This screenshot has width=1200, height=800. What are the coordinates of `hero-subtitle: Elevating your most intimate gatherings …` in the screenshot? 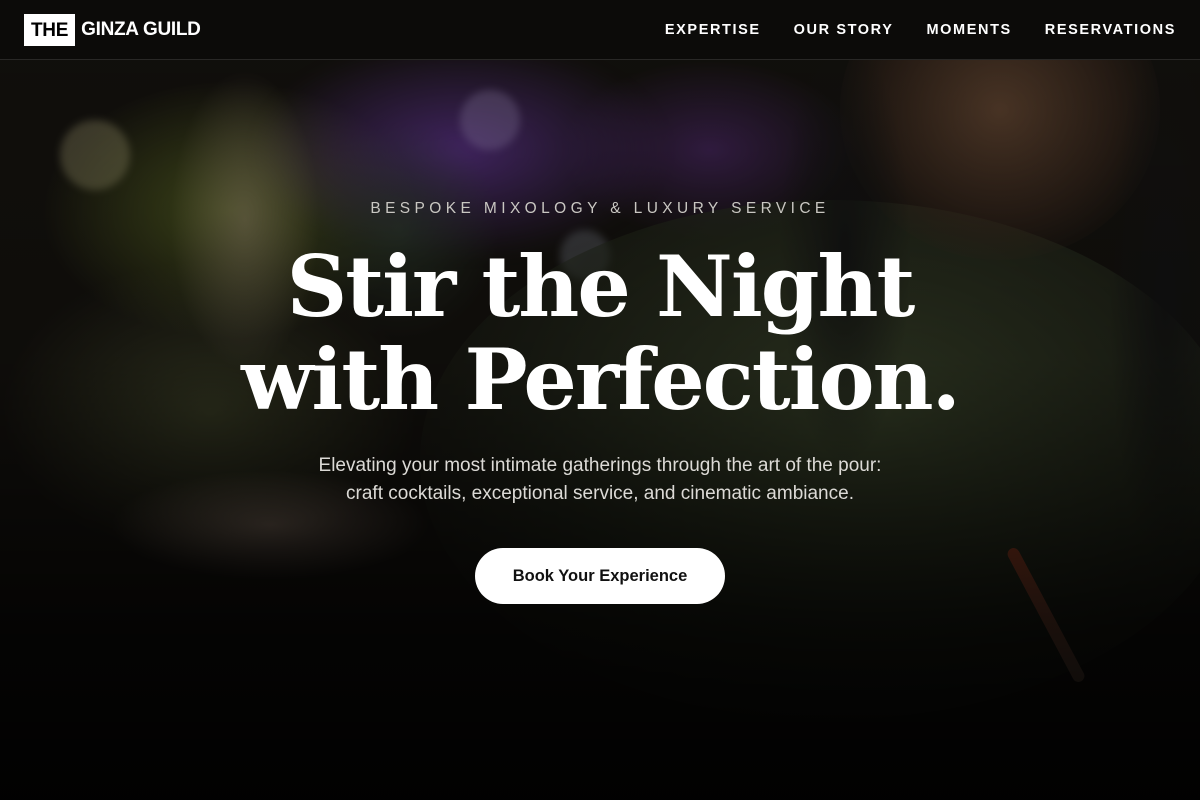 It's located at (600, 480).